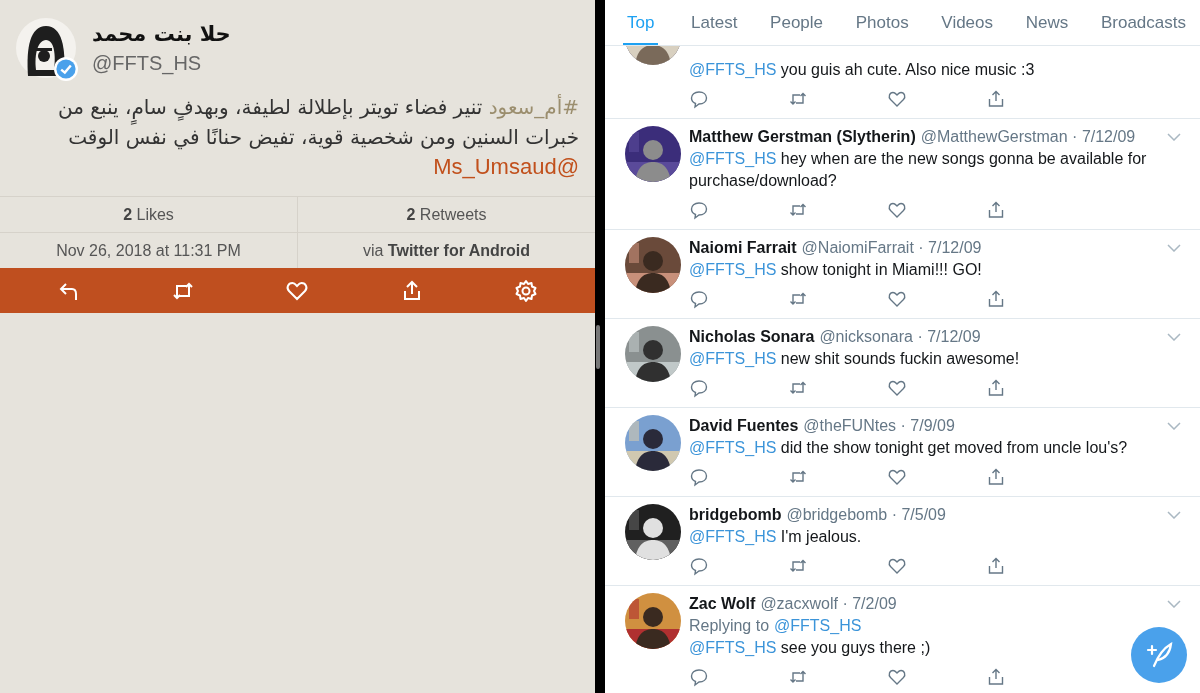 Image resolution: width=1200 pixels, height=693 pixels. What do you see at coordinates (743, 247) in the screenshot?
I see `author-name: Naiomi Farrait` at bounding box center [743, 247].